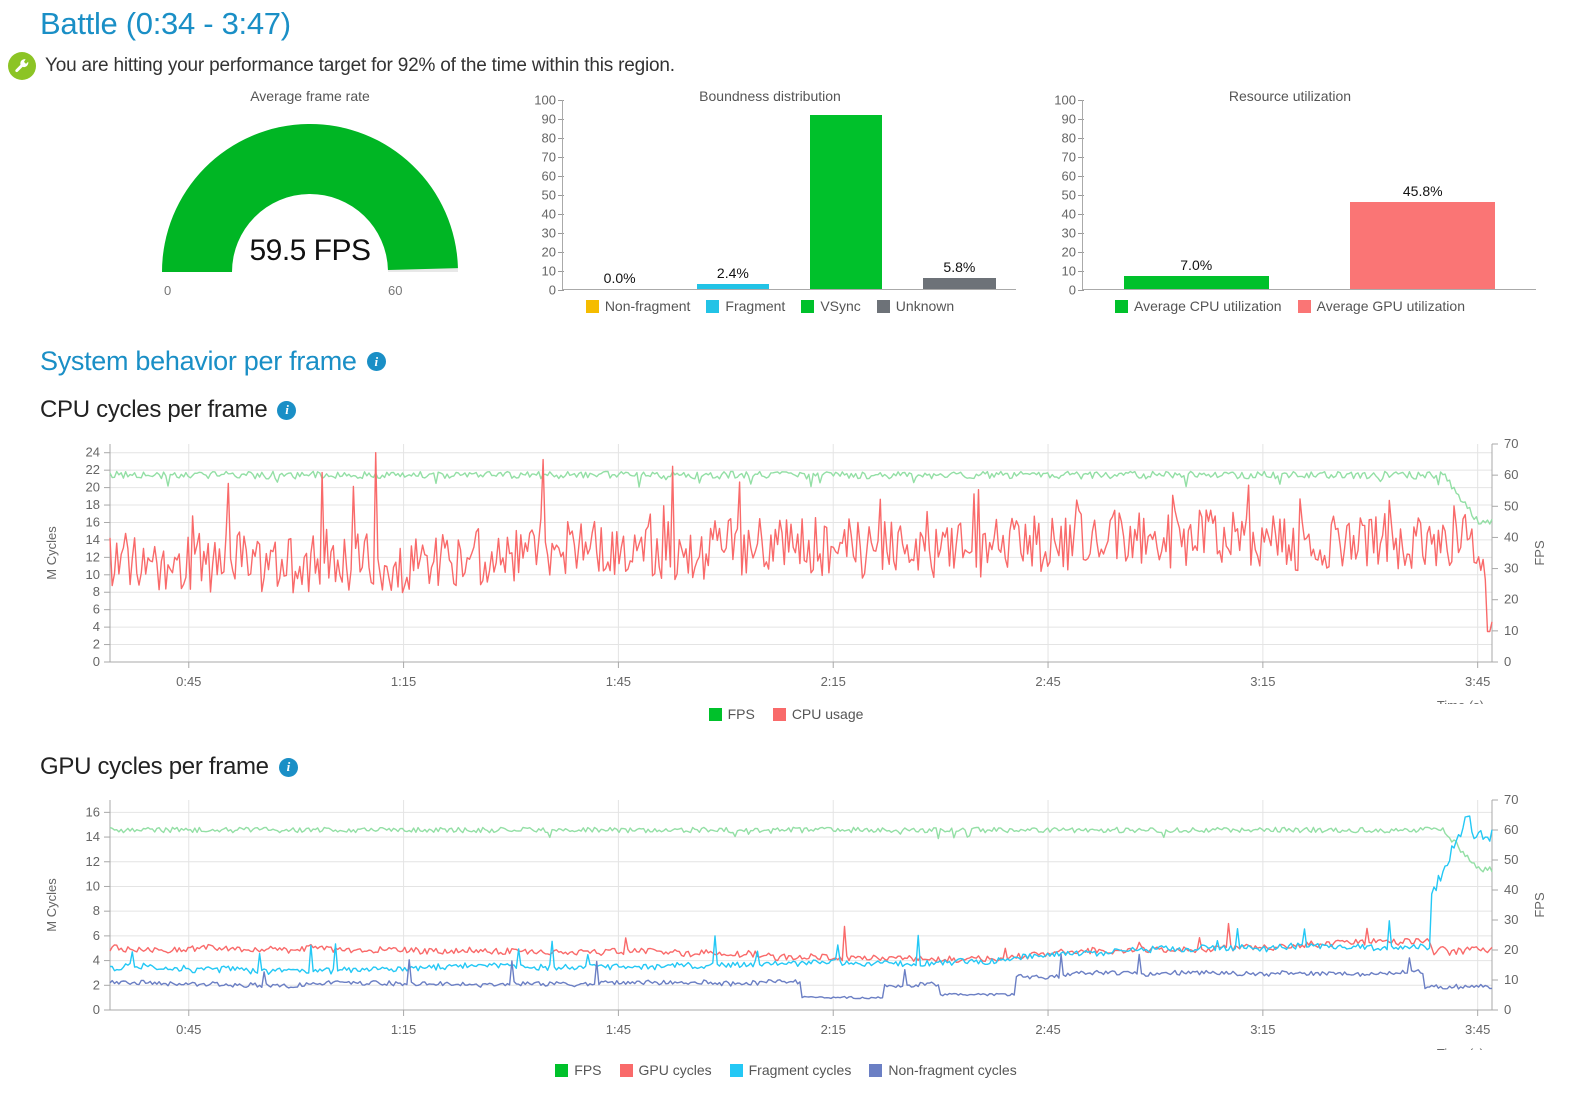  I want to click on boundness-legend-item: Non-fragment, so click(637, 306).